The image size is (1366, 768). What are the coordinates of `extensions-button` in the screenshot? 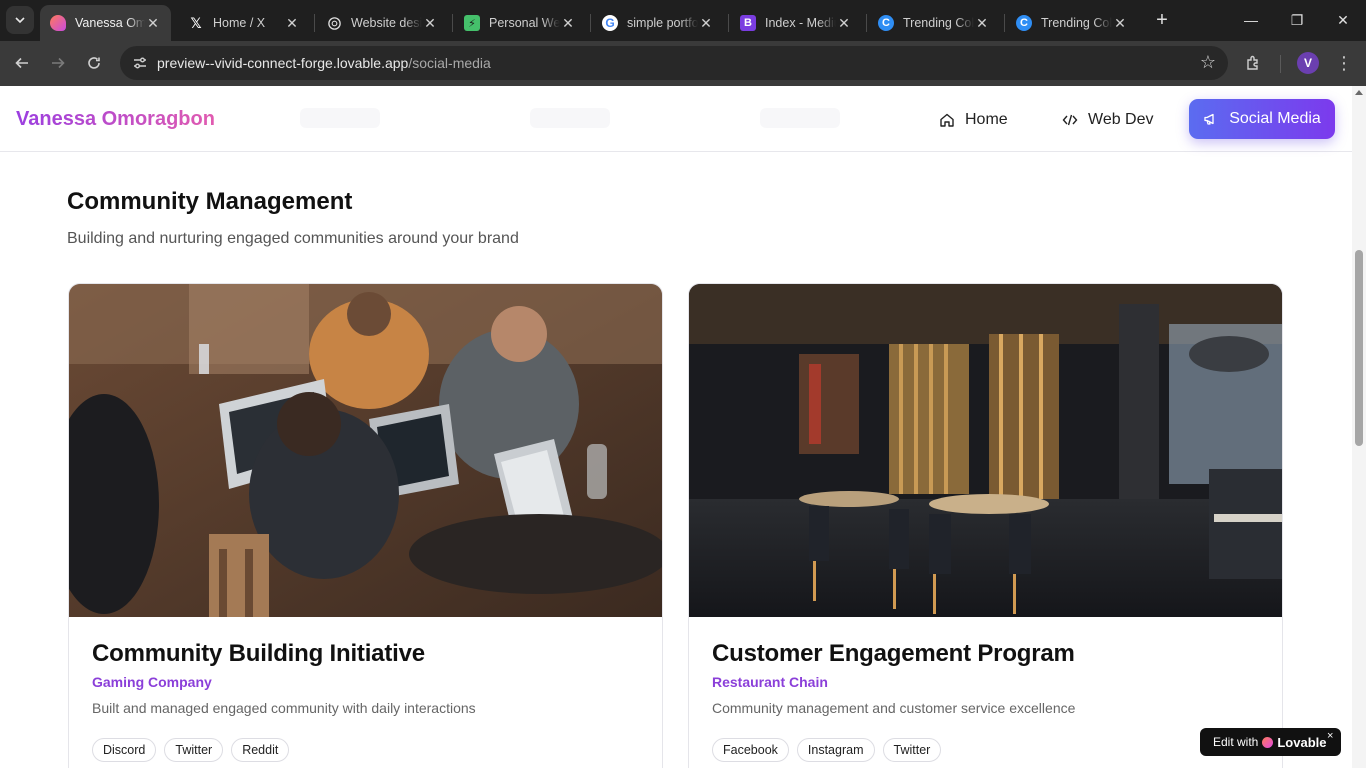 It's located at (1254, 63).